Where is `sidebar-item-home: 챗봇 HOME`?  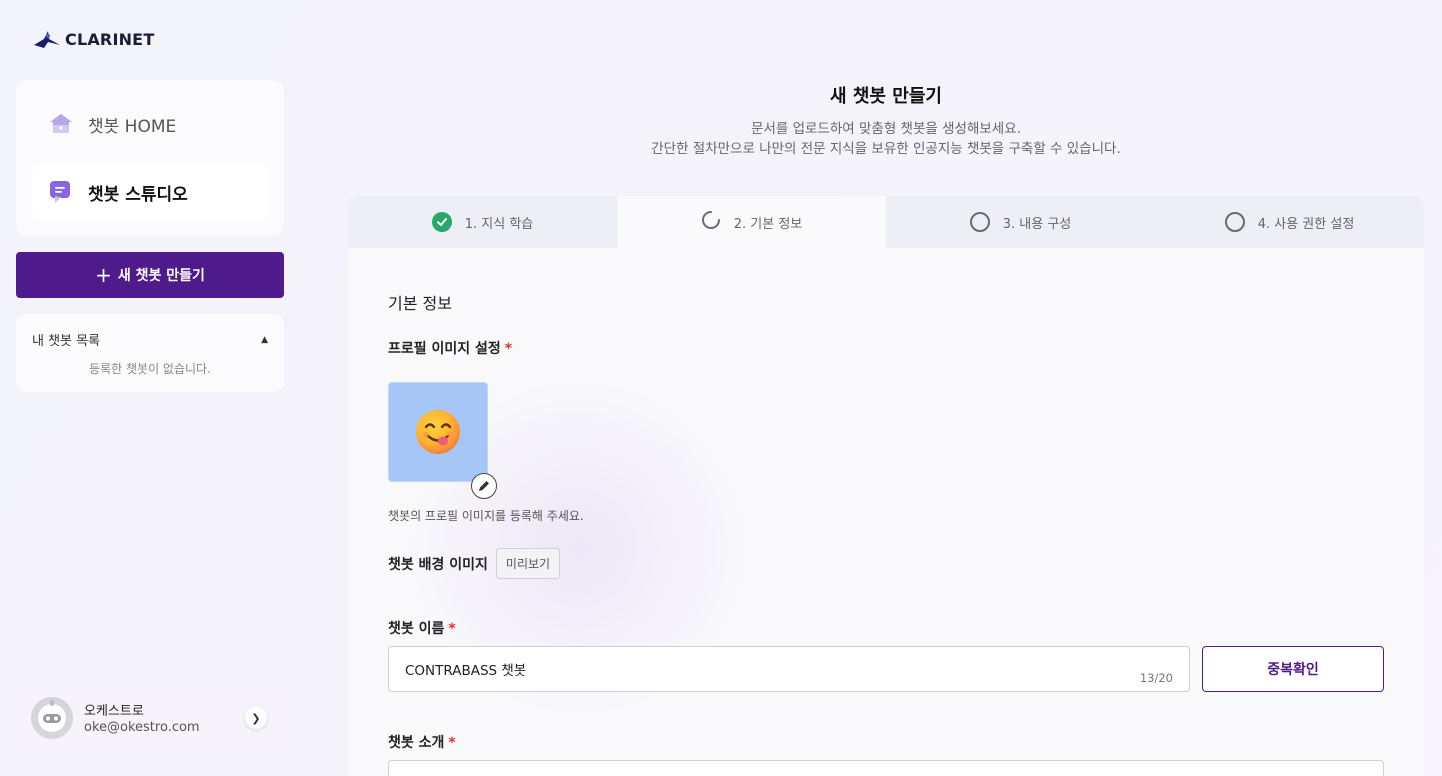 sidebar-item-home: 챗봇 HOME is located at coordinates (150, 124).